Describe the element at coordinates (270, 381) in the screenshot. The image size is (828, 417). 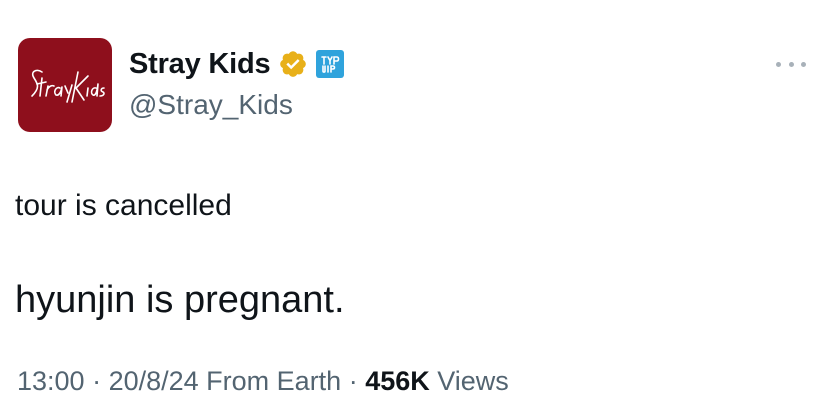
I see `tweet-source: From Earth` at that location.